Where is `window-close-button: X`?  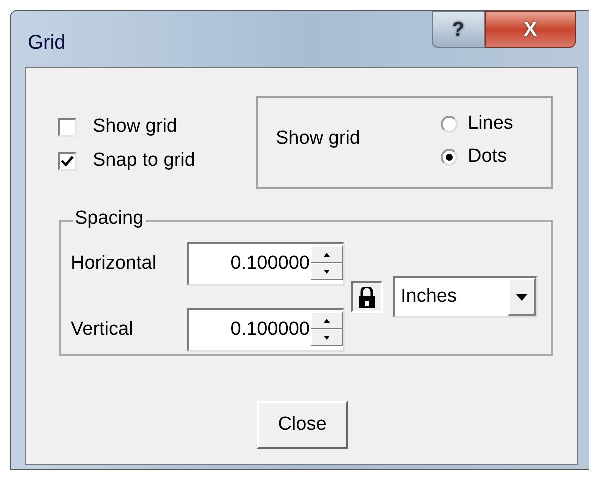 window-close-button: X is located at coordinates (530, 29).